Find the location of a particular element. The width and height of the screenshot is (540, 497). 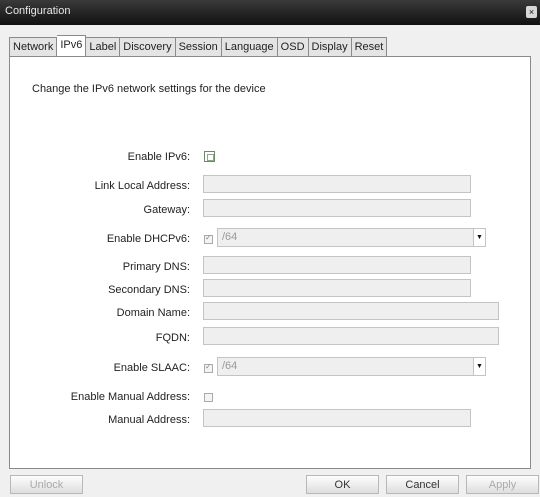

dhcpv6-prefix-value: /64 is located at coordinates (230, 237).